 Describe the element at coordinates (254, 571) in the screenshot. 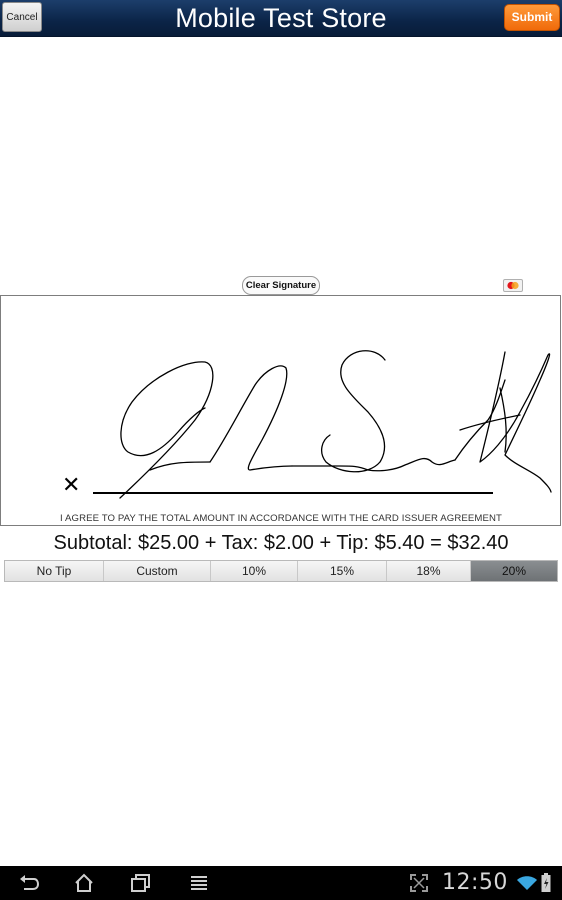

I see `tip-option-10: 10%` at that location.